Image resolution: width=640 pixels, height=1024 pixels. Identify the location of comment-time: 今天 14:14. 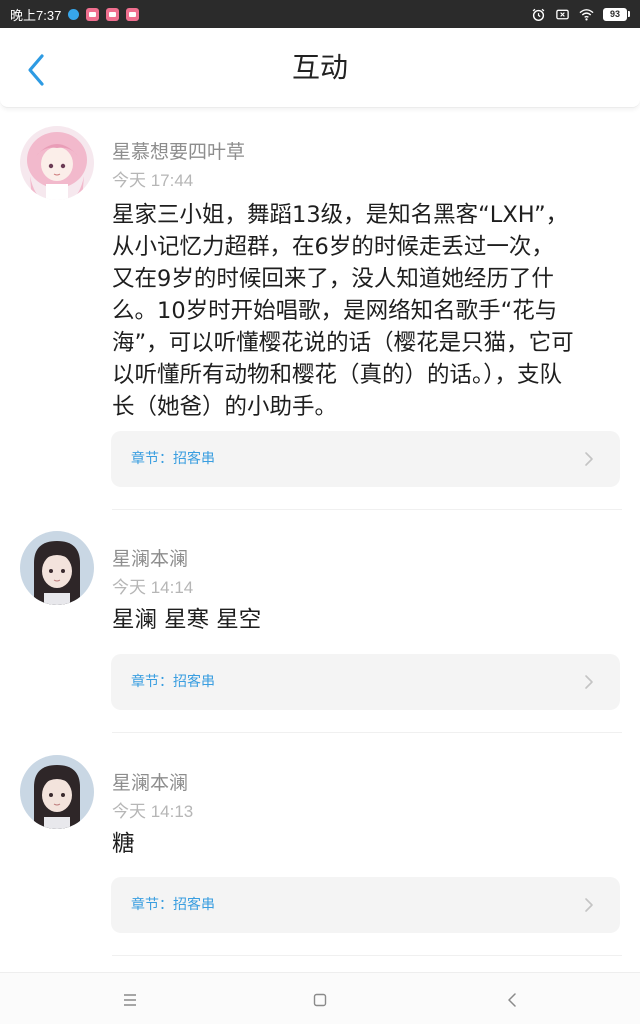
(153, 587).